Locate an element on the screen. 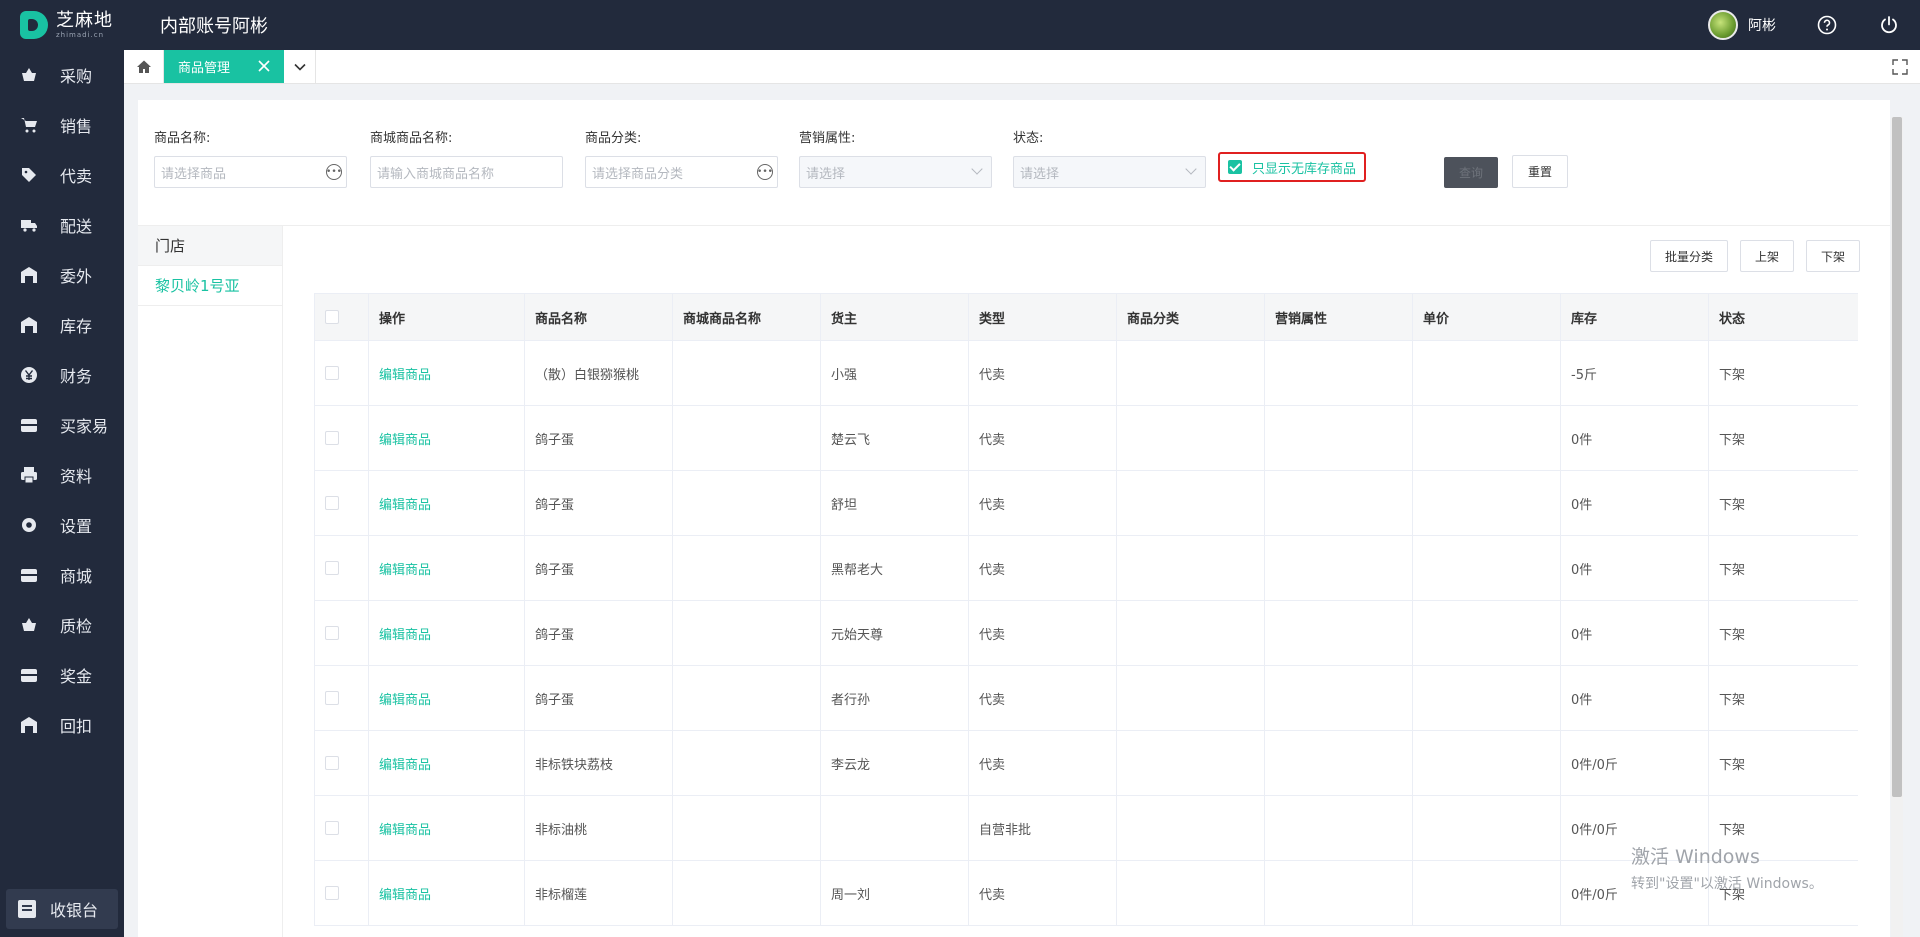  sidebar-item-8: 资料 is located at coordinates (62, 475).